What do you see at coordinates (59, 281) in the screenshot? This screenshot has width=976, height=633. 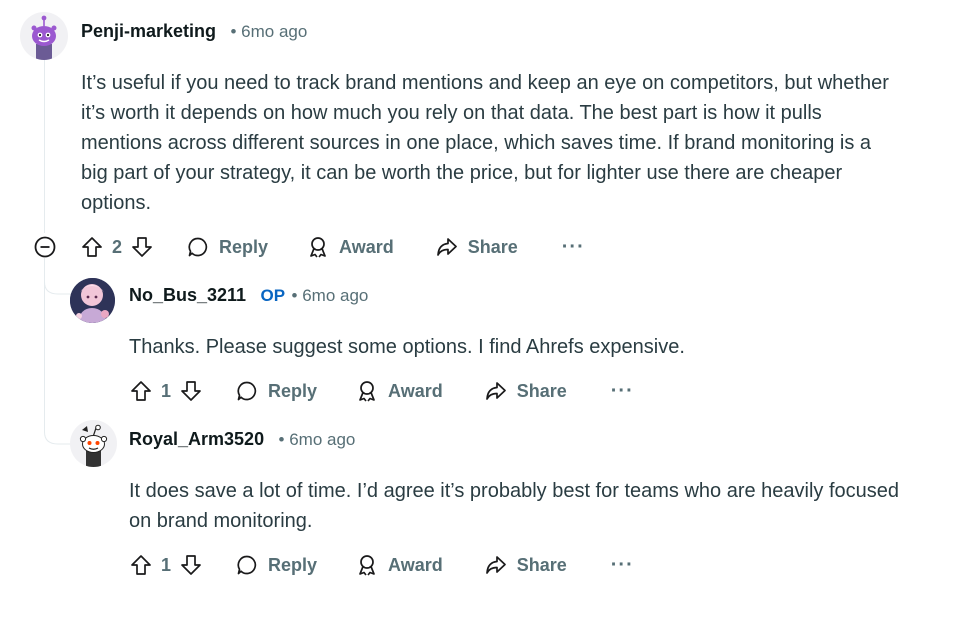 I see `thread-connector` at bounding box center [59, 281].